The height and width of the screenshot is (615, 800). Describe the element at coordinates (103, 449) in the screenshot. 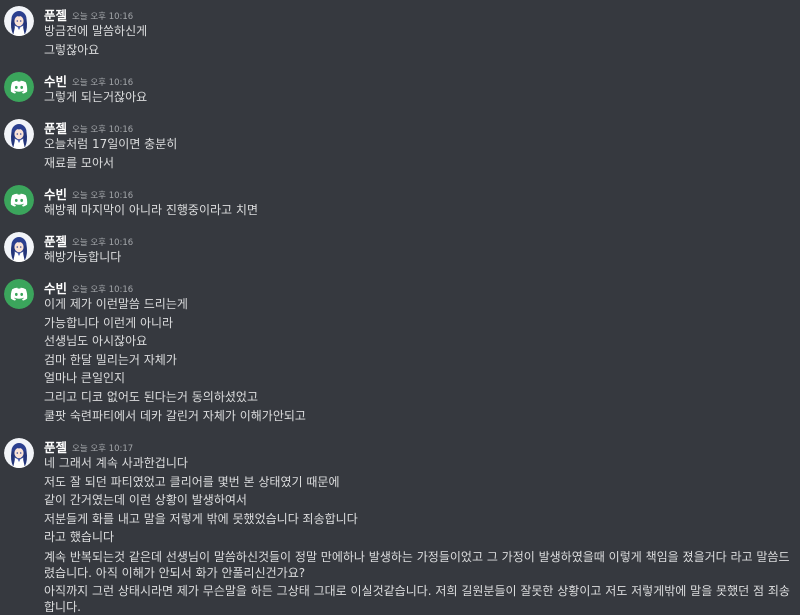

I see `timestamp: 오늘 오후 10:17` at that location.